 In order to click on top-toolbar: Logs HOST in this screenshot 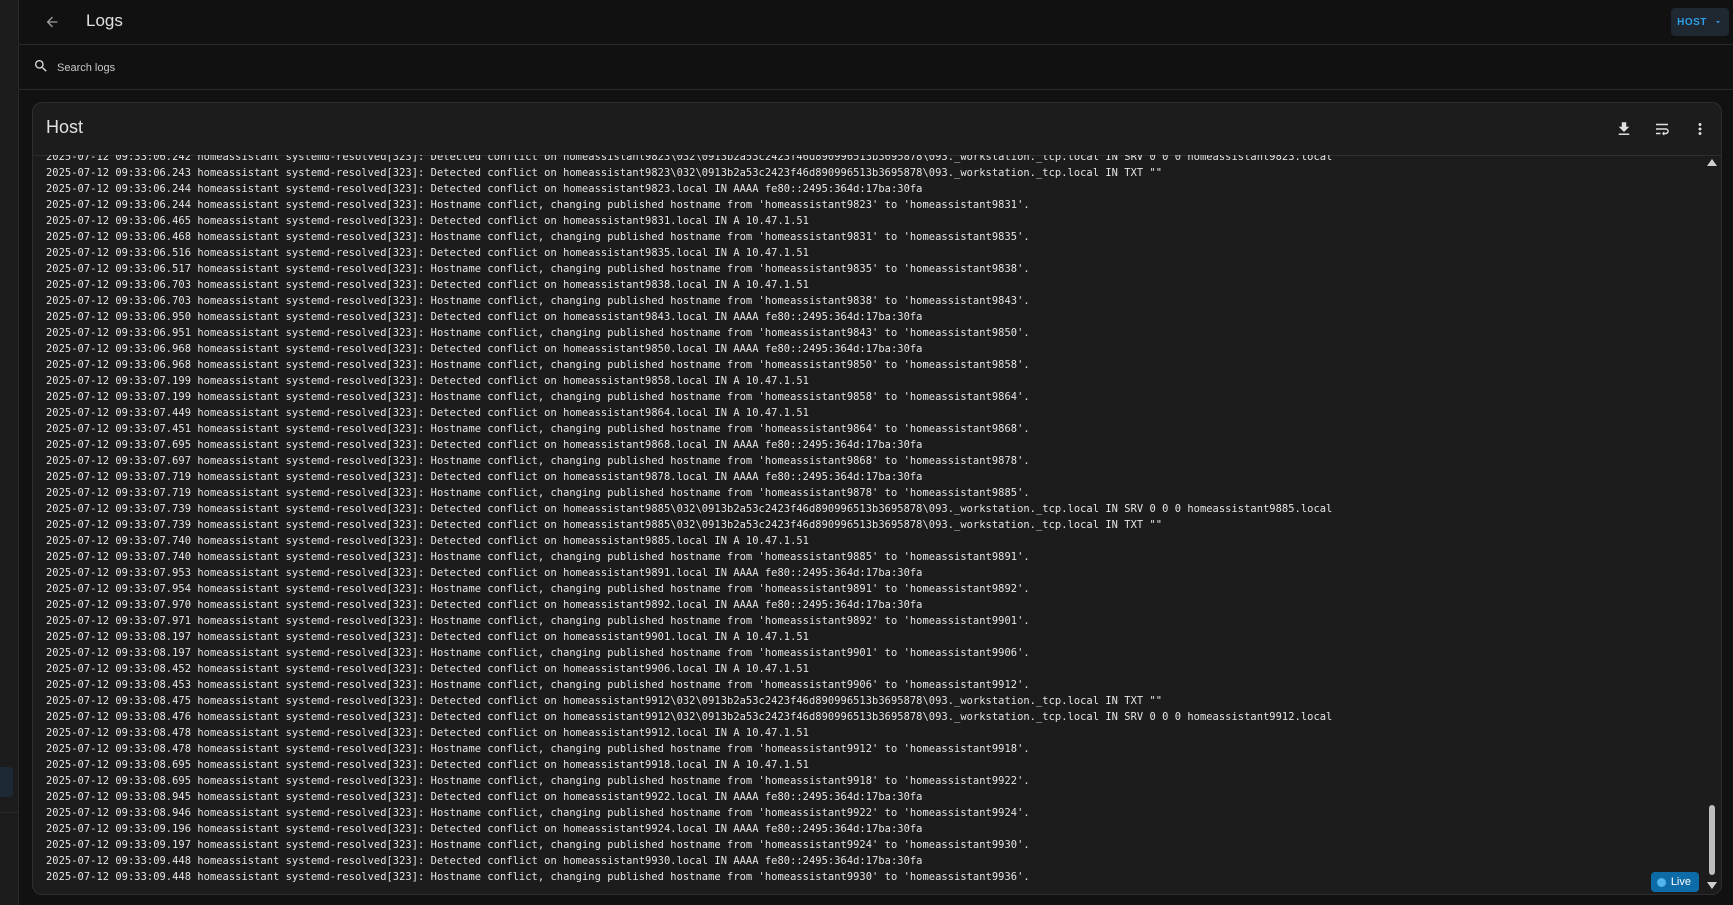, I will do `click(876, 22)`.